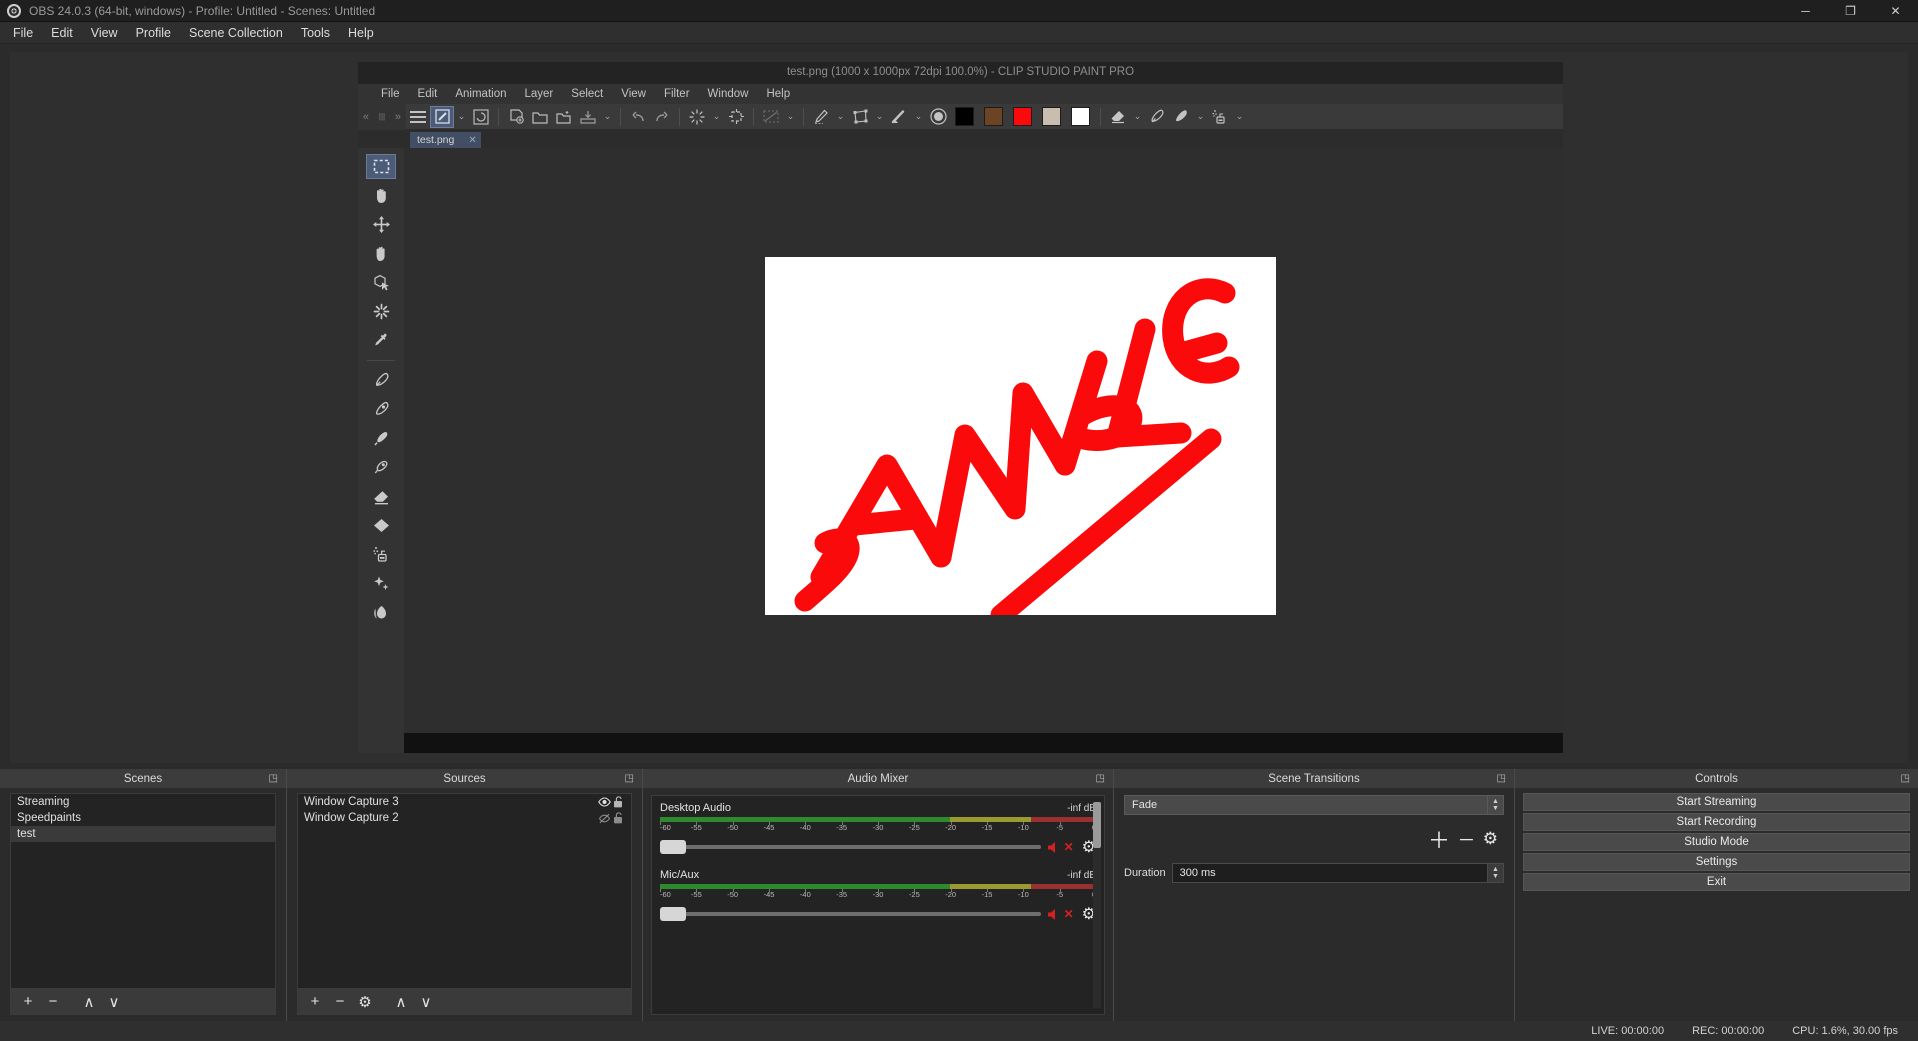 The width and height of the screenshot is (1918, 1041). I want to click on transform-chevron-down-icon: ⌄, so click(879, 116).